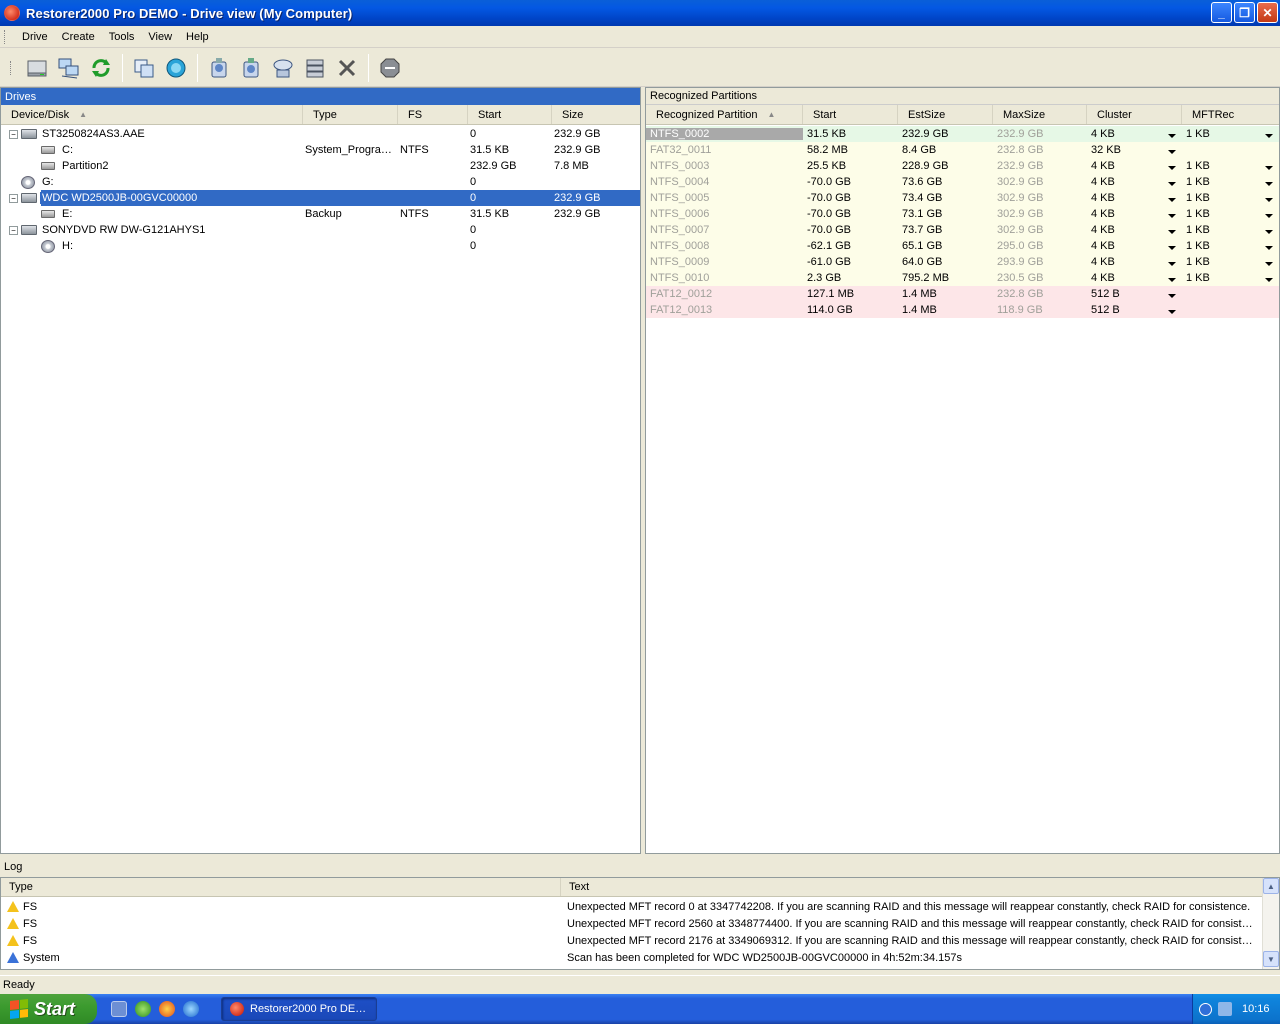  Describe the element at coordinates (176, 68) in the screenshot. I see `scan-icon` at that location.